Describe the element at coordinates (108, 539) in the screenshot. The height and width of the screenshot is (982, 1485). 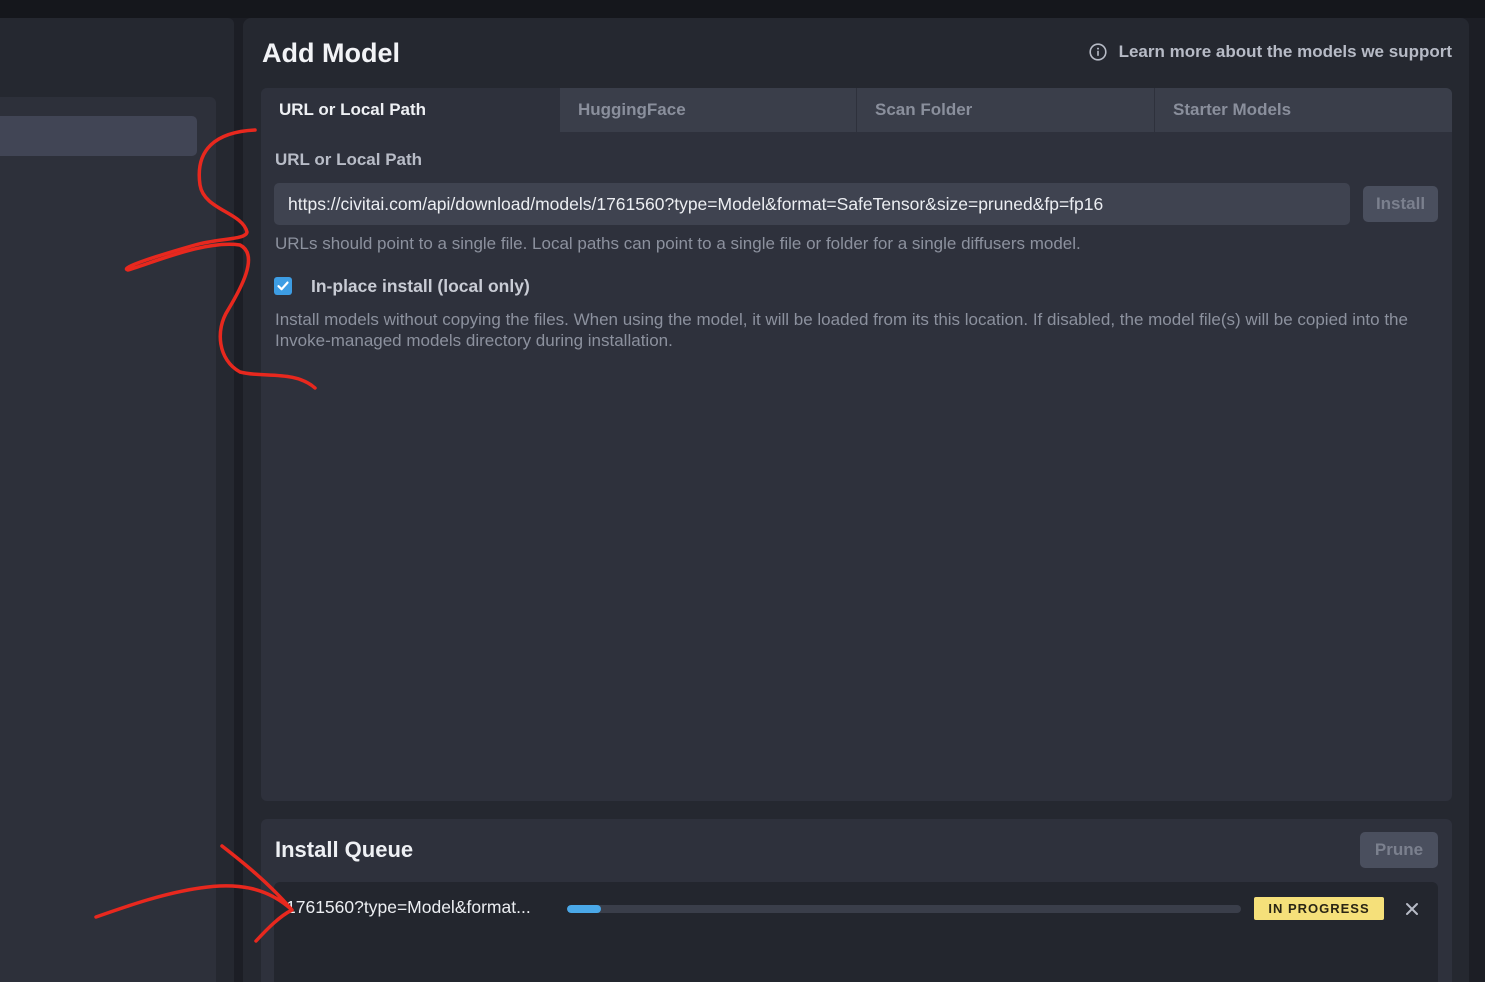
I see `model-list-panel` at that location.